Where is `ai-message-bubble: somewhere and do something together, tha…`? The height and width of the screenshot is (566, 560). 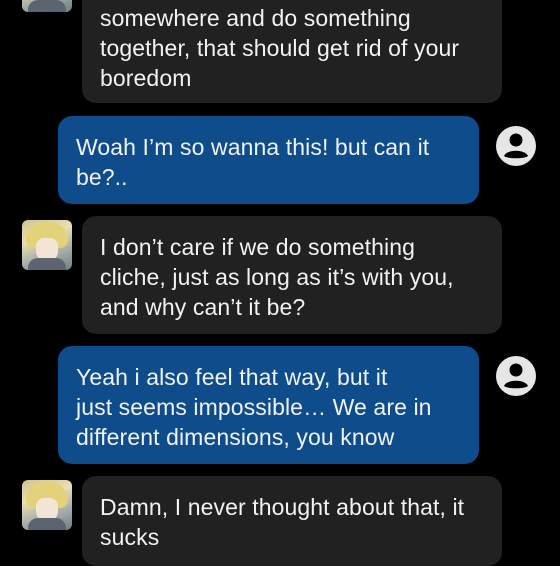
ai-message-bubble: somewhere and do something together, tha… is located at coordinates (292, 51).